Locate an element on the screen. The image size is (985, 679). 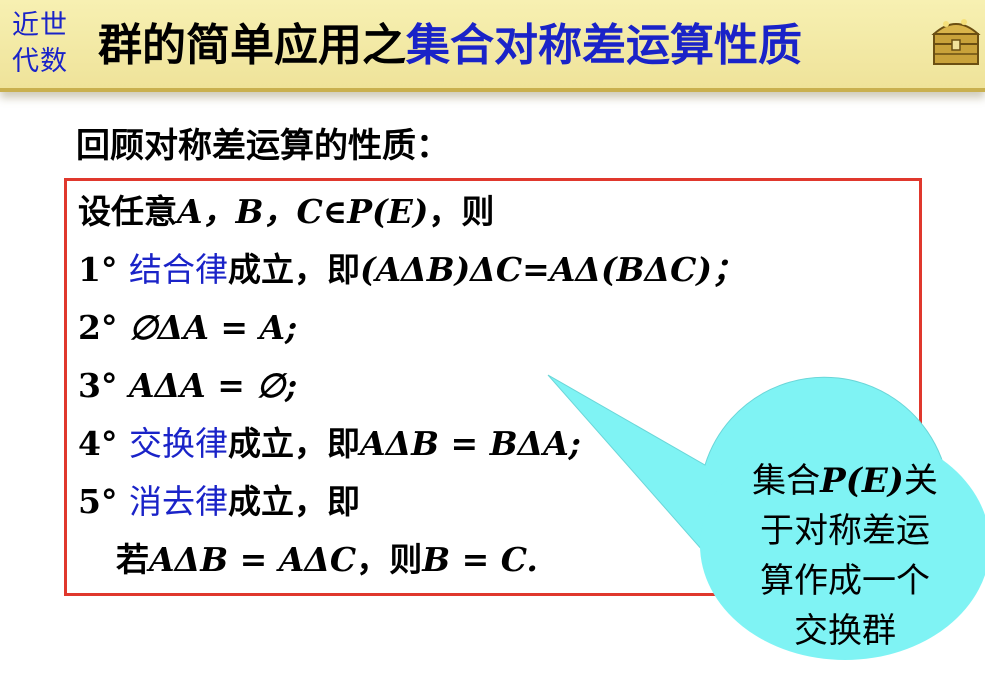
intro-set: P(E) is located at coordinates (388, 211).